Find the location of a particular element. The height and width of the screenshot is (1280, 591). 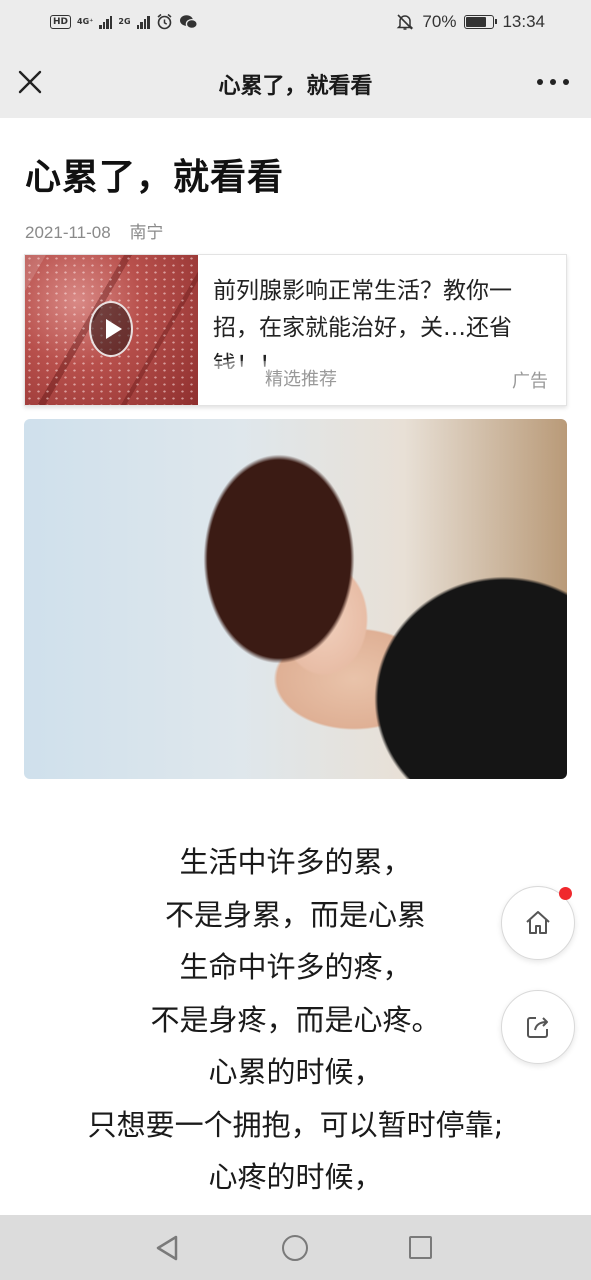

nav-bar: 心累了，就看看 is located at coordinates (295, 82).